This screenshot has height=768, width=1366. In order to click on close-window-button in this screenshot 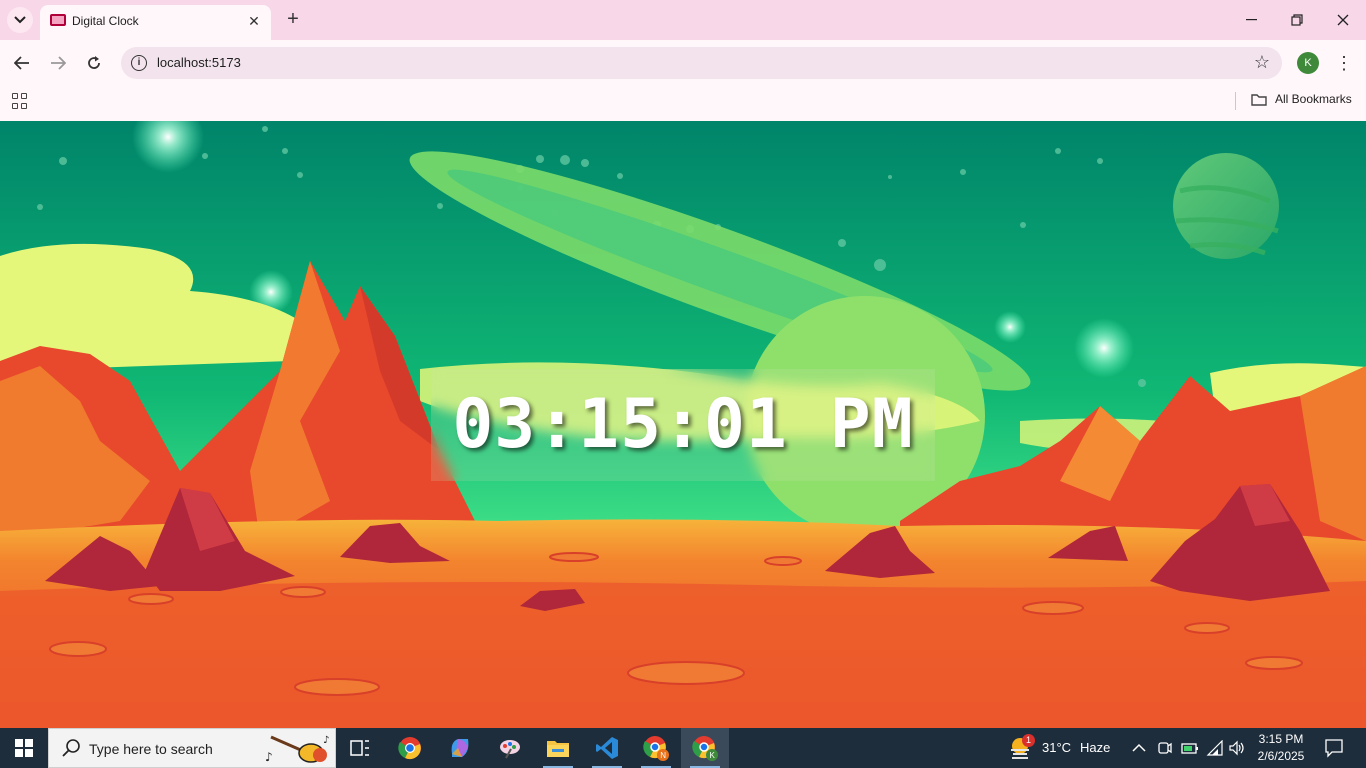, I will do `click(1343, 20)`.